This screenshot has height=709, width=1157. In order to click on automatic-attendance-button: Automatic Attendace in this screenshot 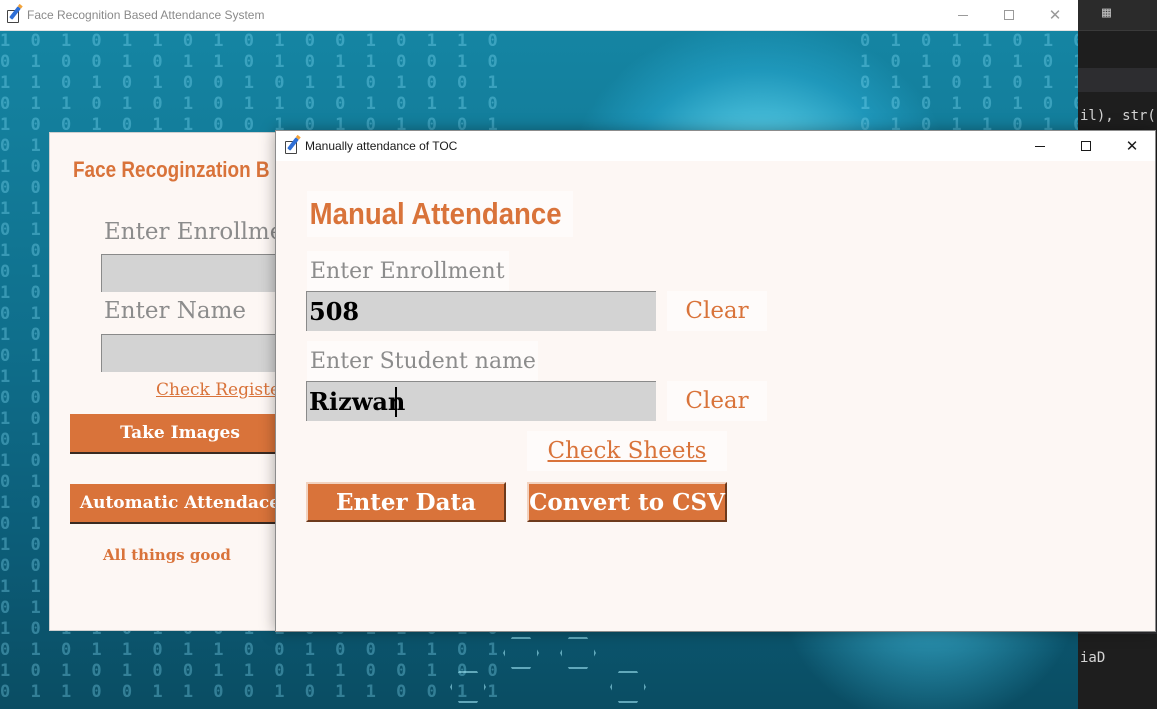, I will do `click(180, 504)`.